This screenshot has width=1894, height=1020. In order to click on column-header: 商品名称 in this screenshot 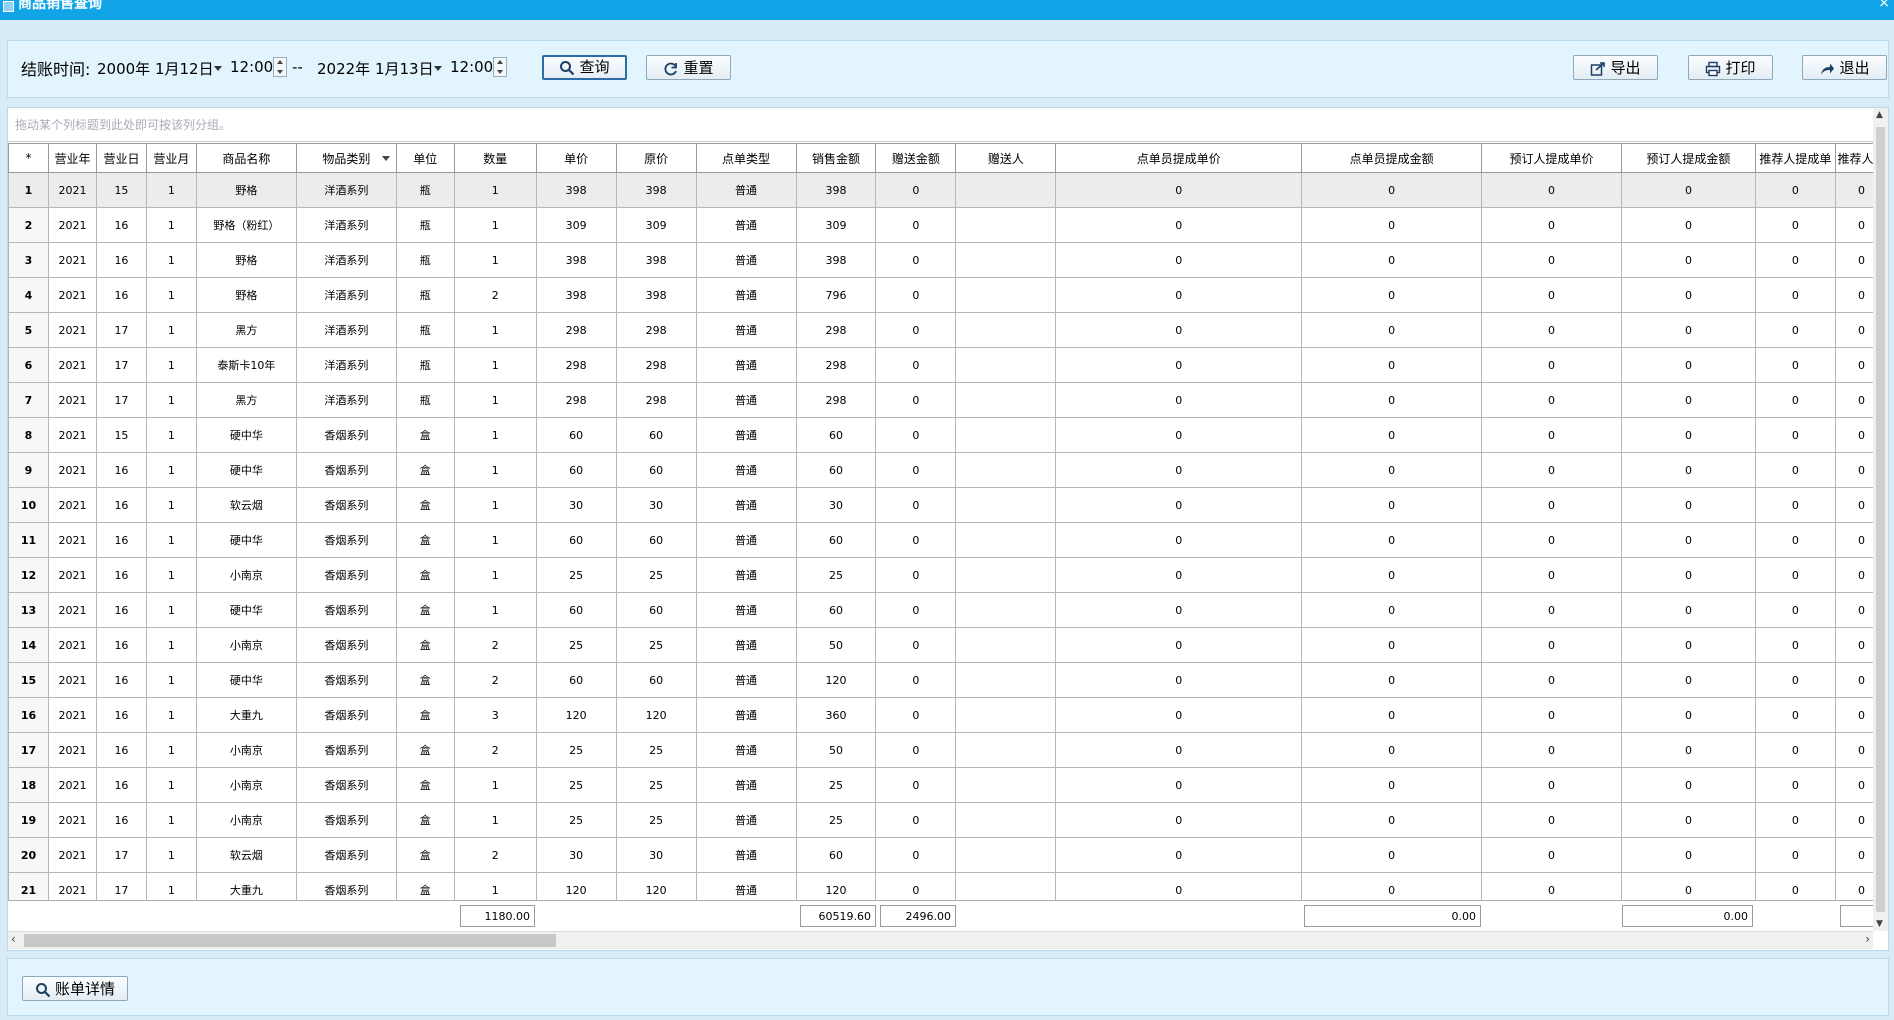, I will do `click(246, 158)`.